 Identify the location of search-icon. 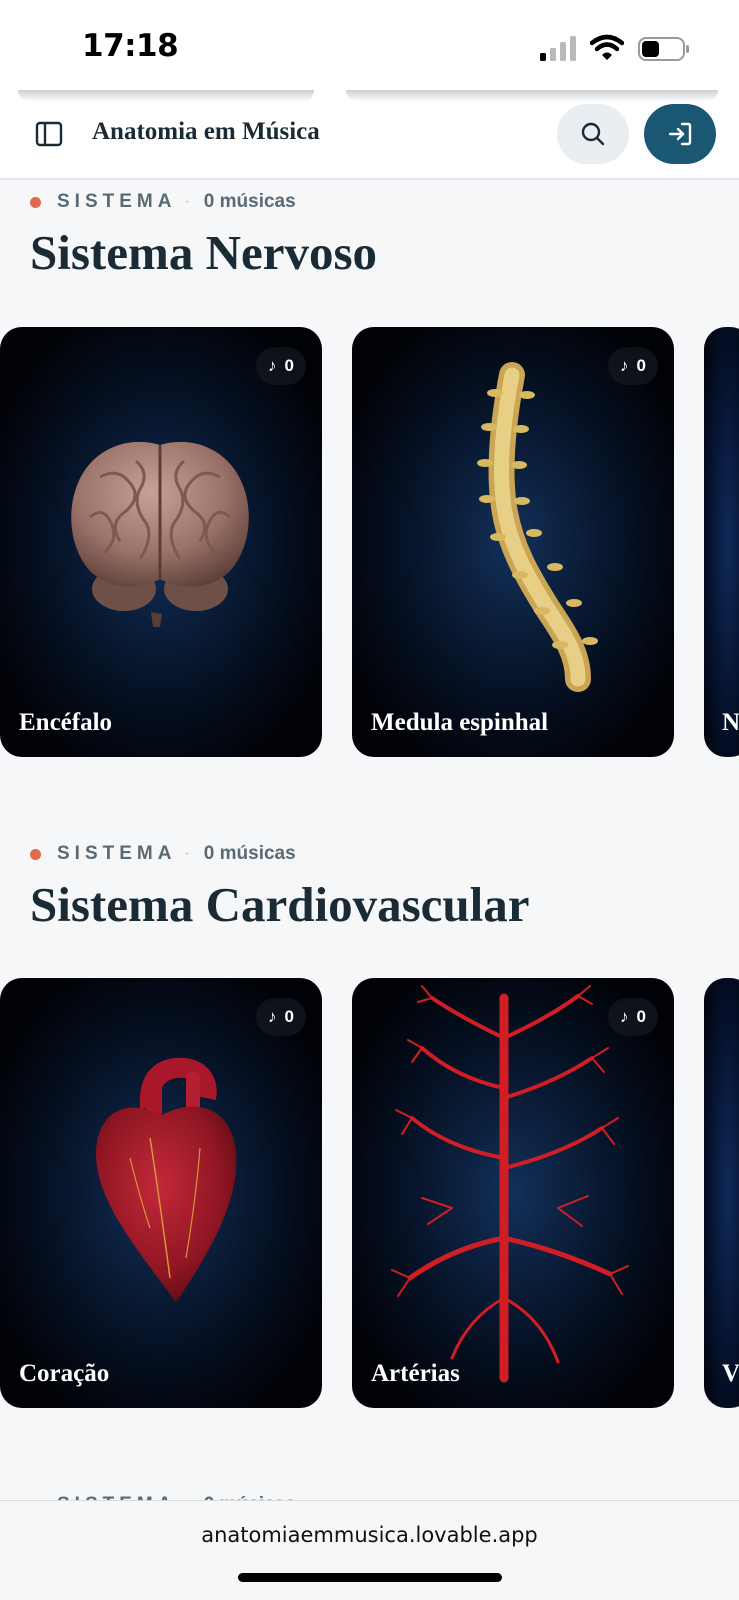
(593, 134).